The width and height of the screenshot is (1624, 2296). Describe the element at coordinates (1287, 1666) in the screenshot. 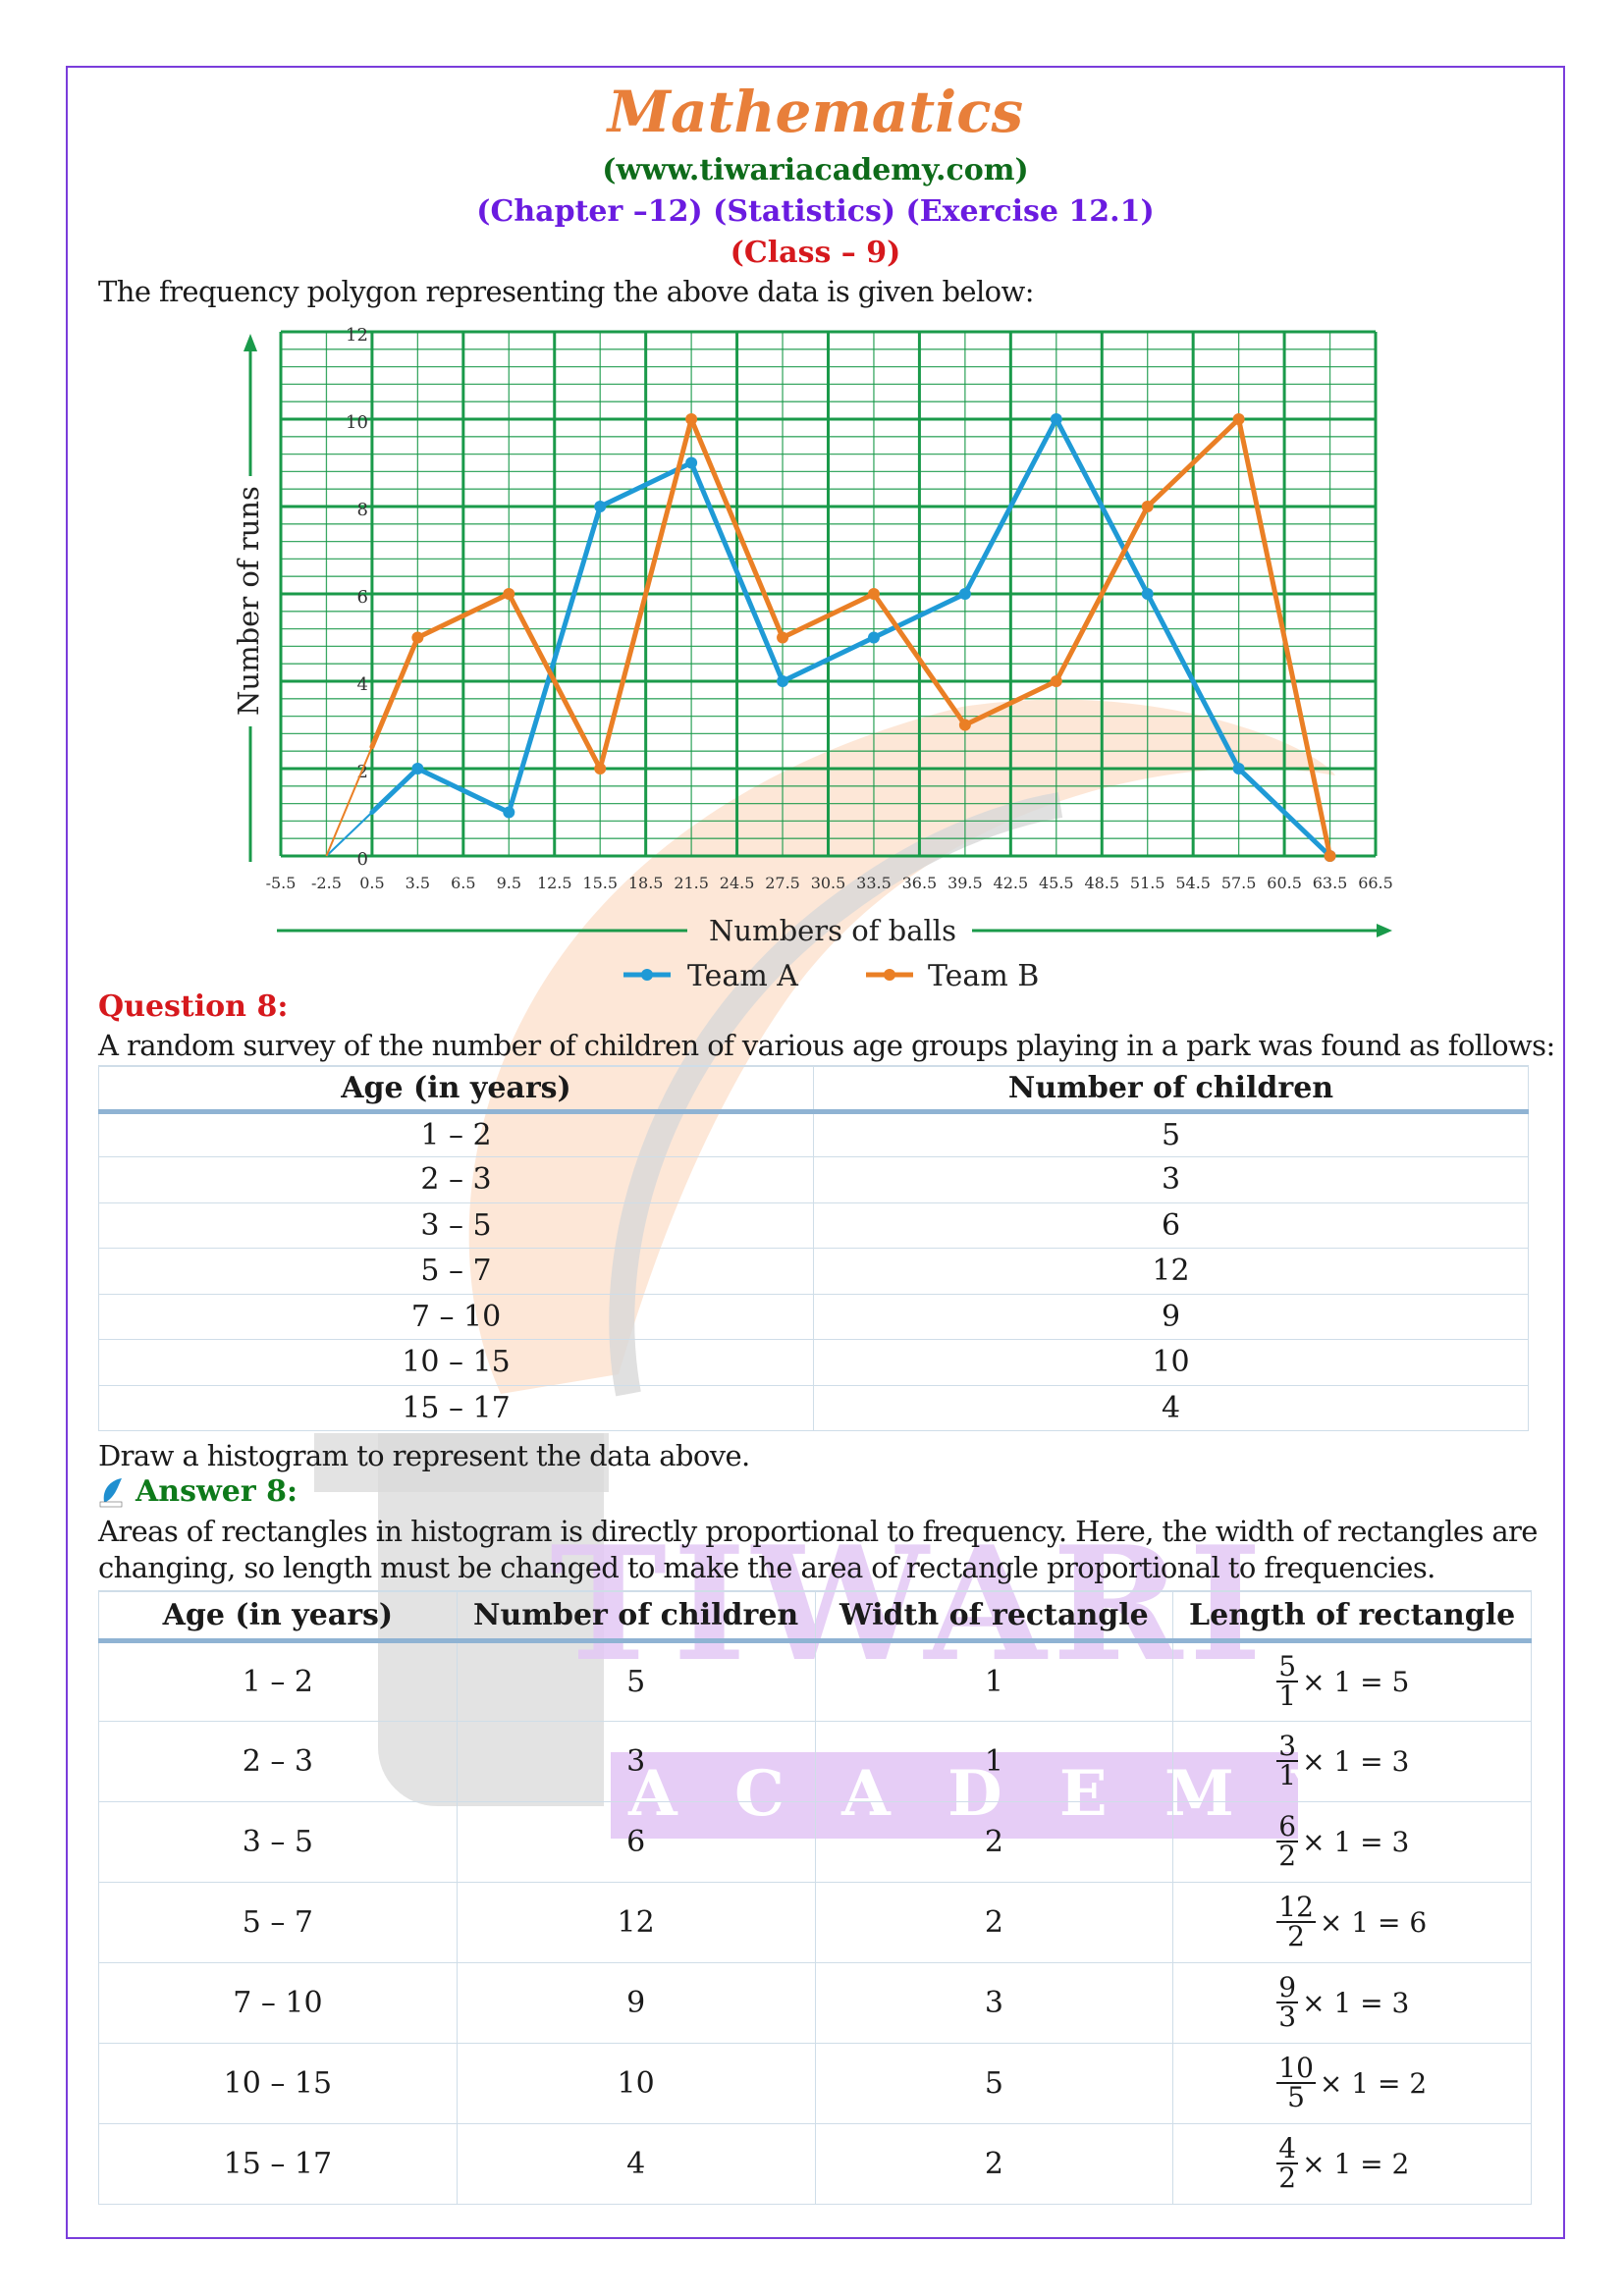

I see `fraction-numerator: 5` at that location.